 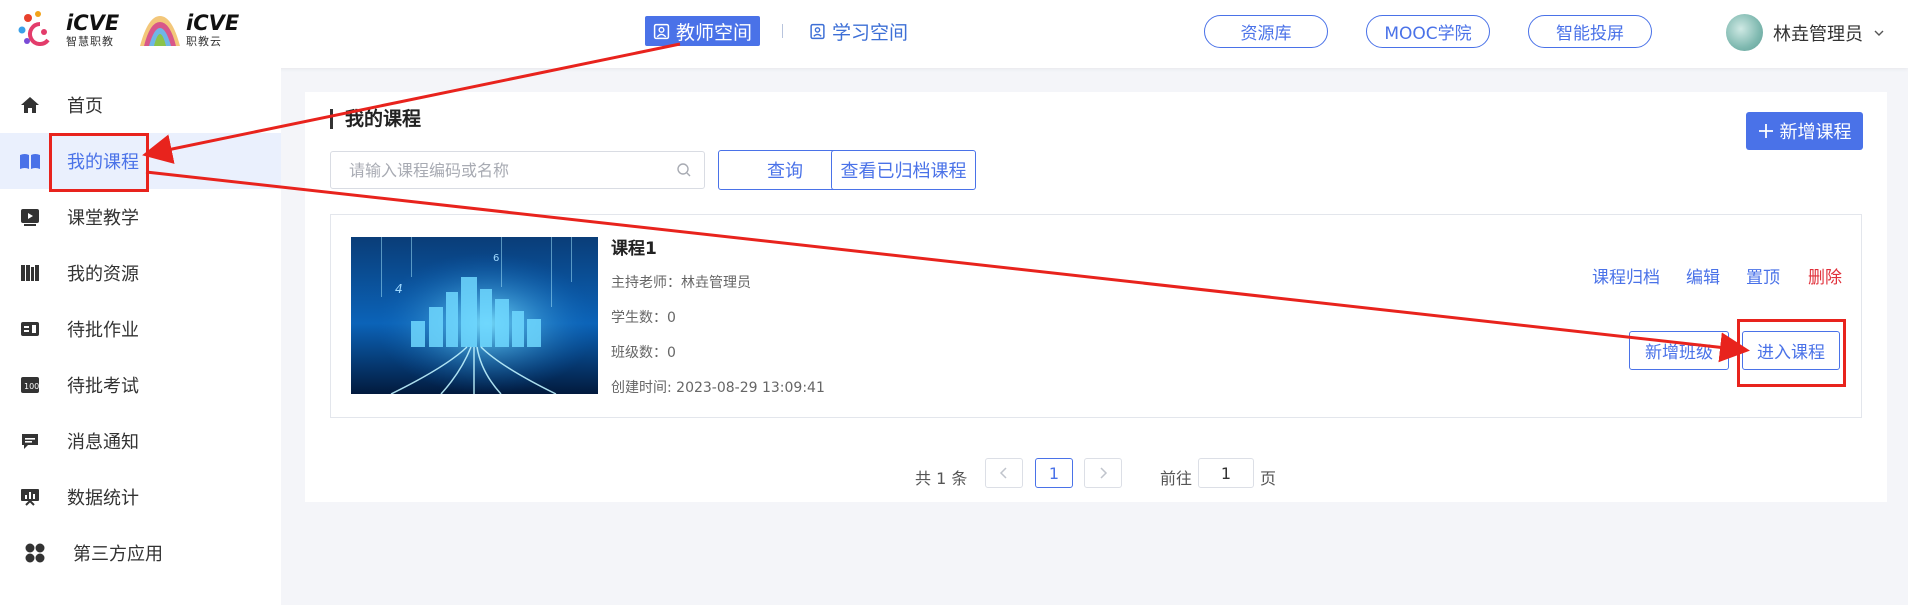 What do you see at coordinates (1818, 34) in the screenshot?
I see `user-name: 林垚管理员` at bounding box center [1818, 34].